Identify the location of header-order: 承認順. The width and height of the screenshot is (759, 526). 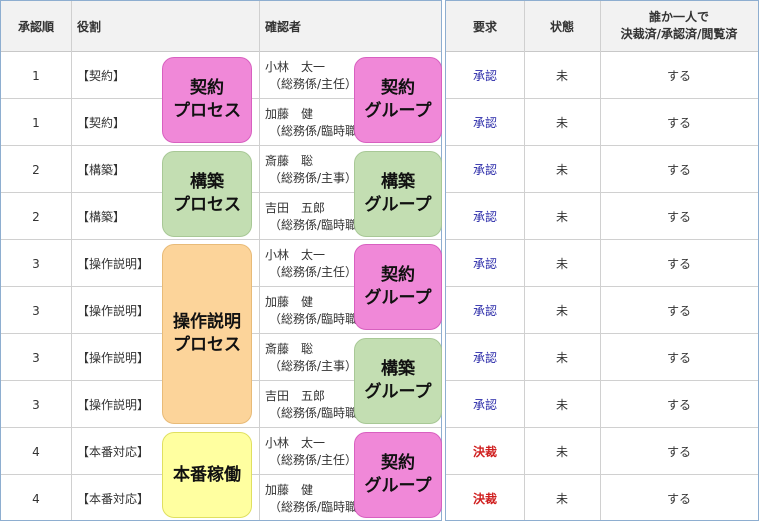
(36, 26).